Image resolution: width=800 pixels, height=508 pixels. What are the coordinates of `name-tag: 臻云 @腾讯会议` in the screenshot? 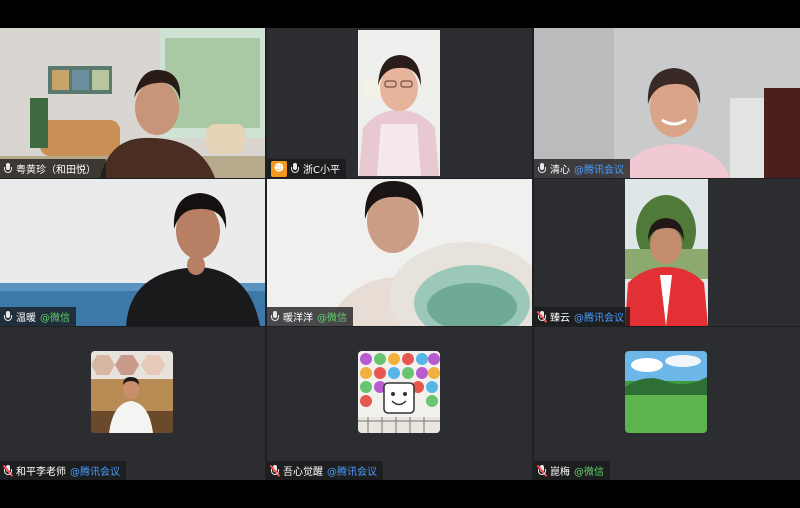 It's located at (582, 316).